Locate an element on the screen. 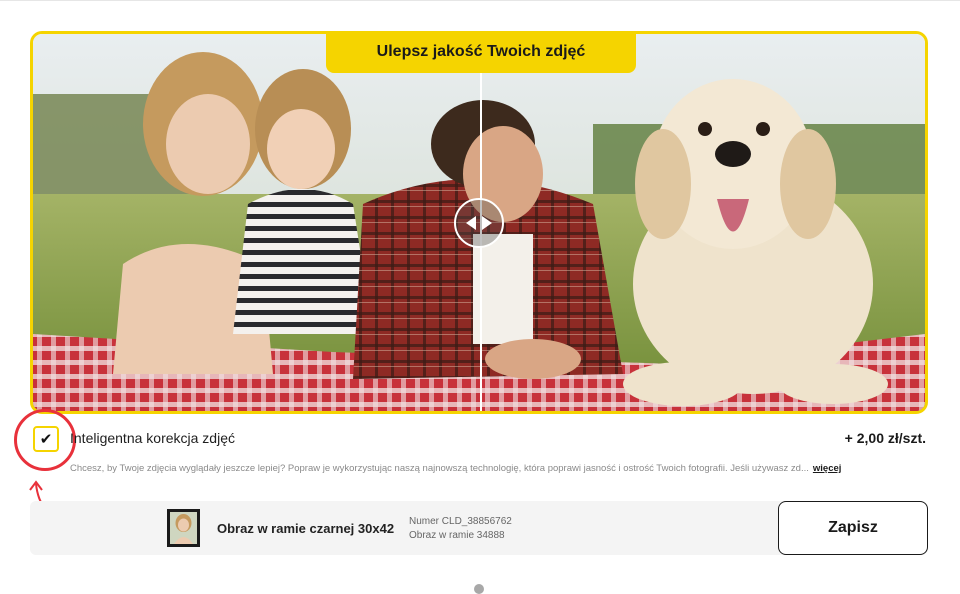  scroll-indicator is located at coordinates (479, 589).